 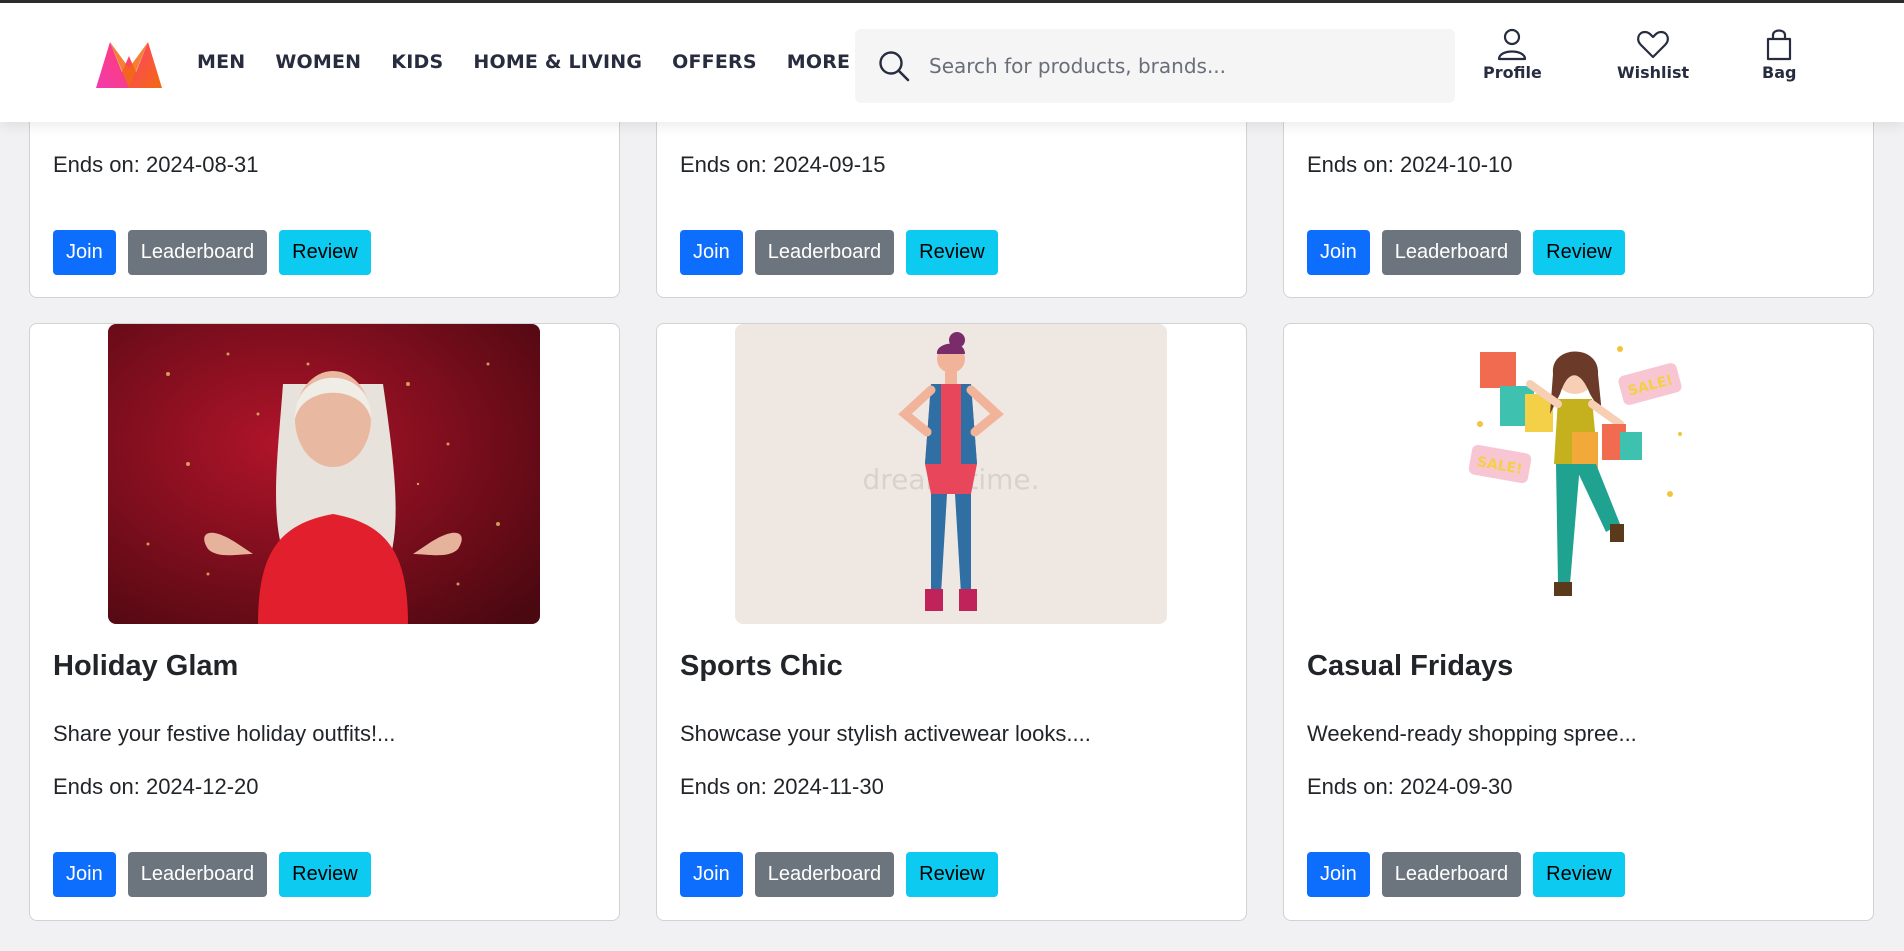 I want to click on nav-men: MEN, so click(x=221, y=62).